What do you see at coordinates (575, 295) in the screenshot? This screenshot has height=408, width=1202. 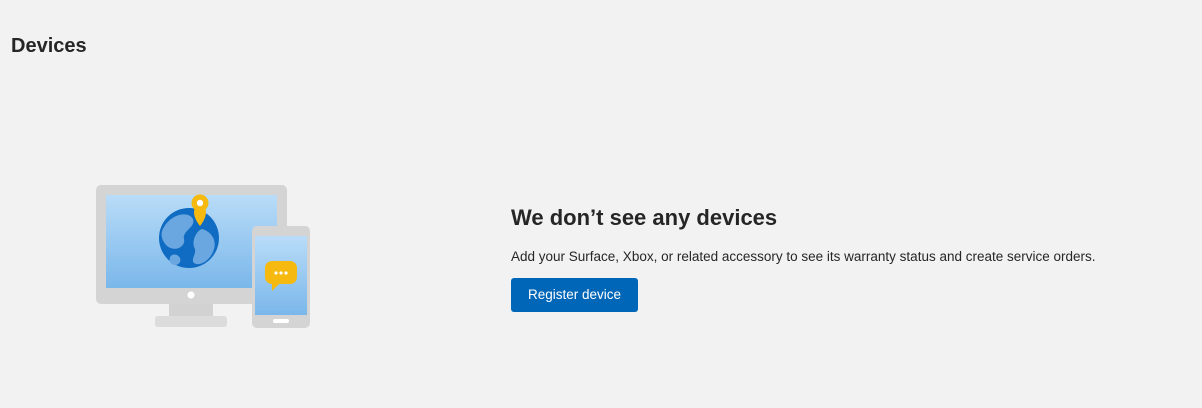 I see `register-device-button: Register device` at bounding box center [575, 295].